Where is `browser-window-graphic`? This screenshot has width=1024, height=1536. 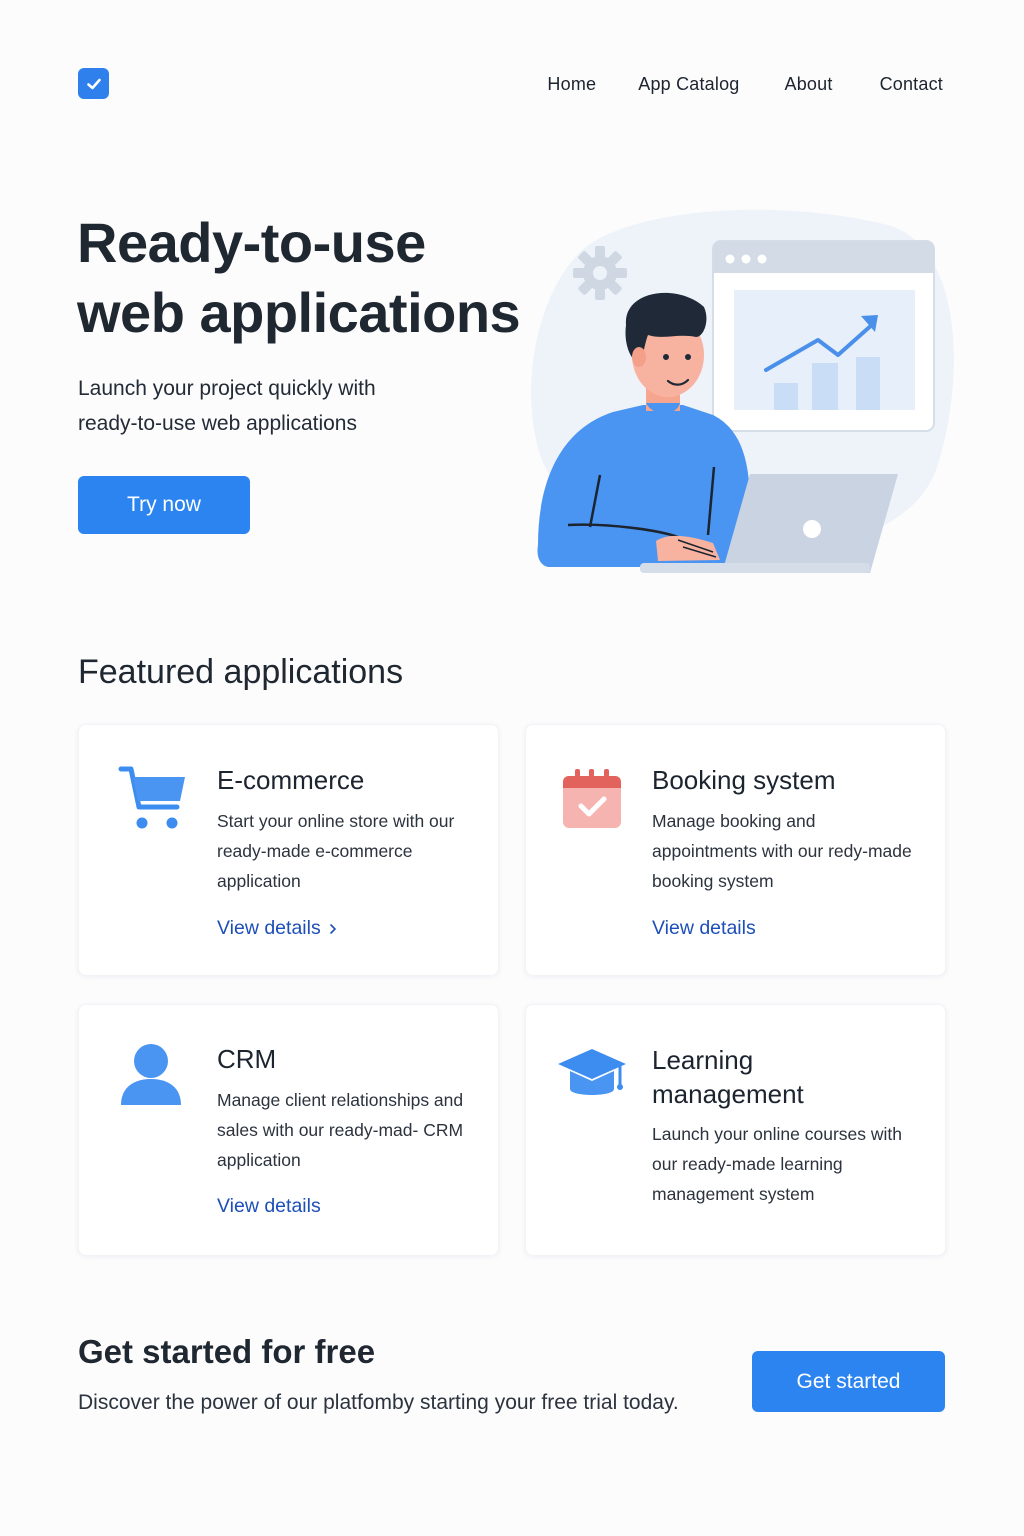
browser-window-graphic is located at coordinates (823, 336).